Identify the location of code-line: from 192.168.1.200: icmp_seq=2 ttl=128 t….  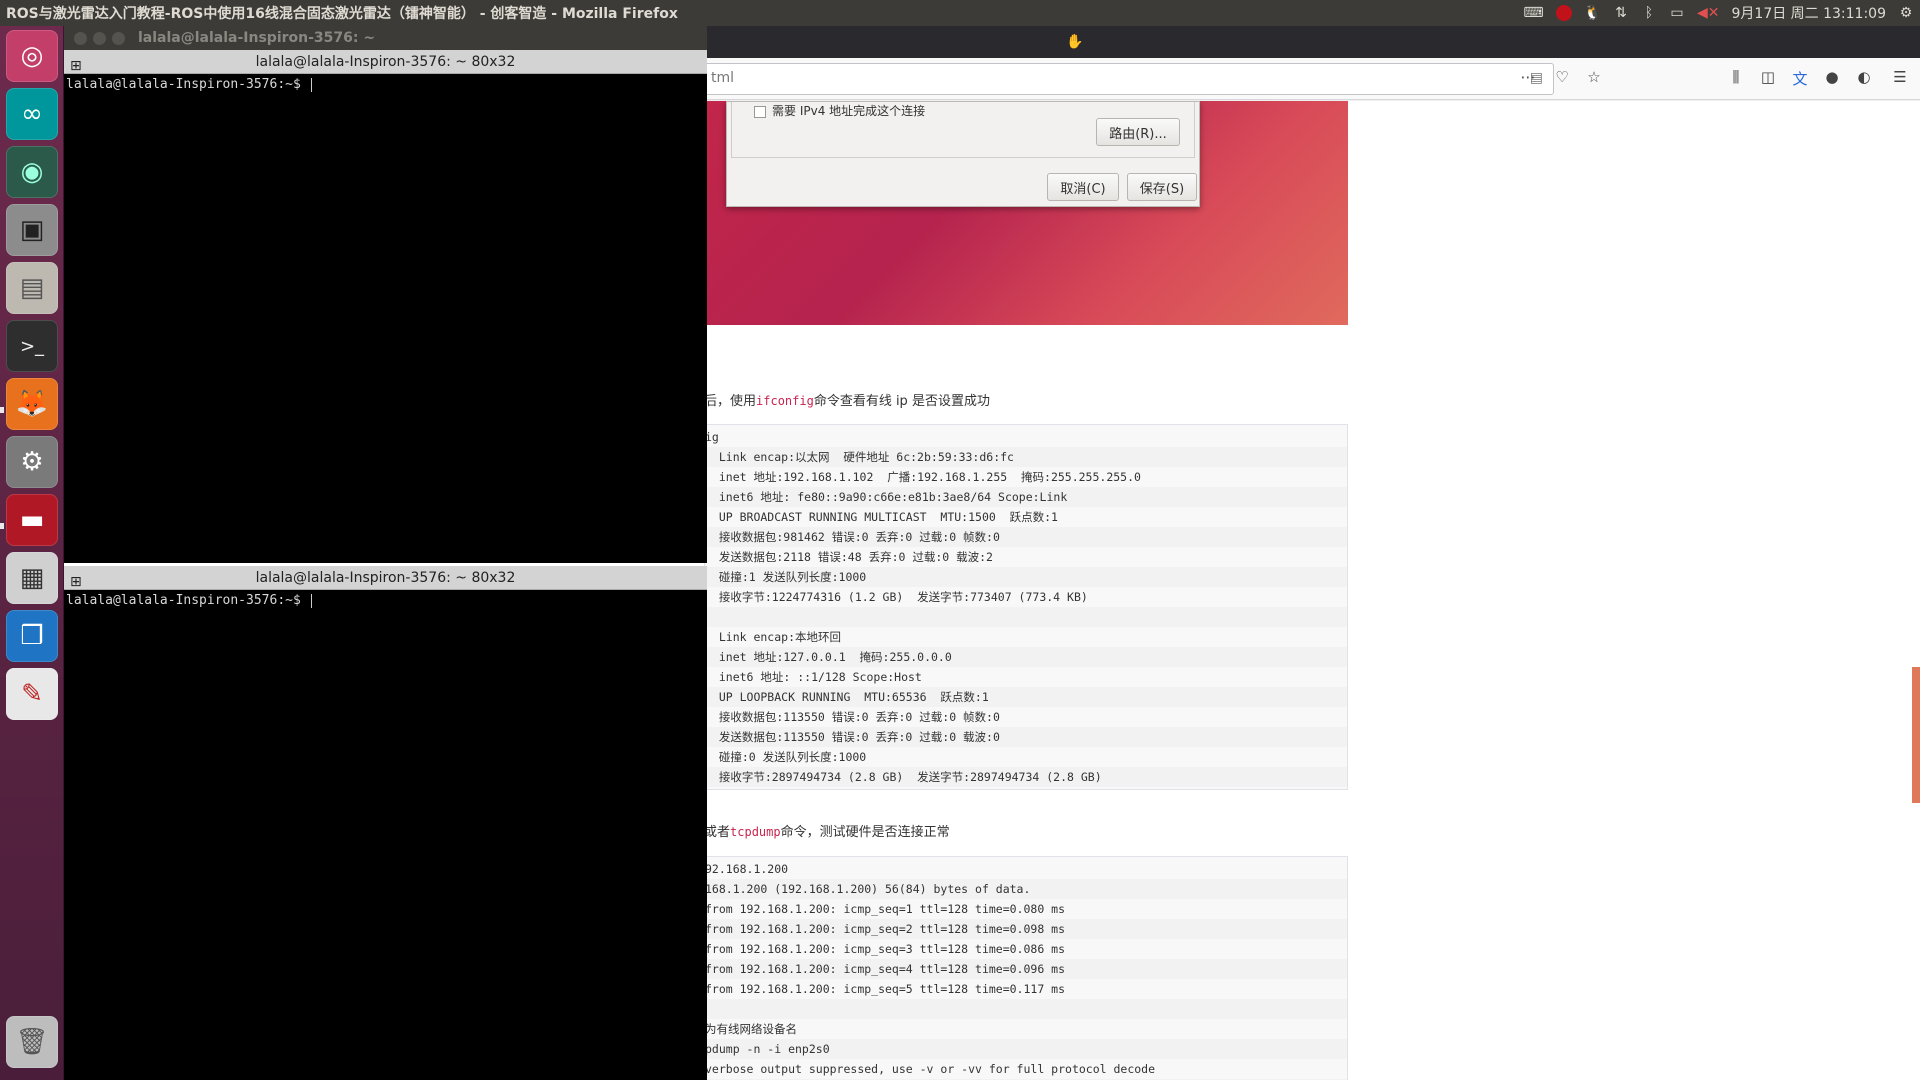
(1026, 929).